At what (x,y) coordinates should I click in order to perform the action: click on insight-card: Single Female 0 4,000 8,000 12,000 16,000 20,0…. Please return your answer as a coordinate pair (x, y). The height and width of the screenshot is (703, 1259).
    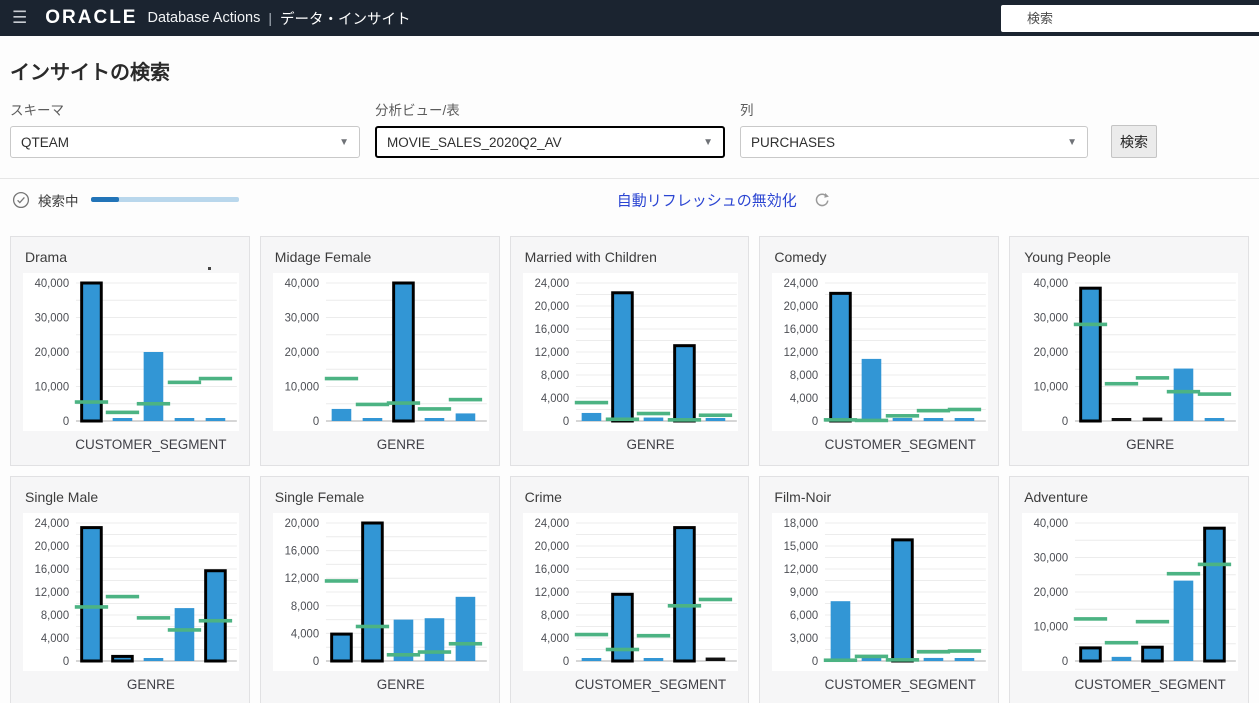
    Looking at the image, I should click on (379, 589).